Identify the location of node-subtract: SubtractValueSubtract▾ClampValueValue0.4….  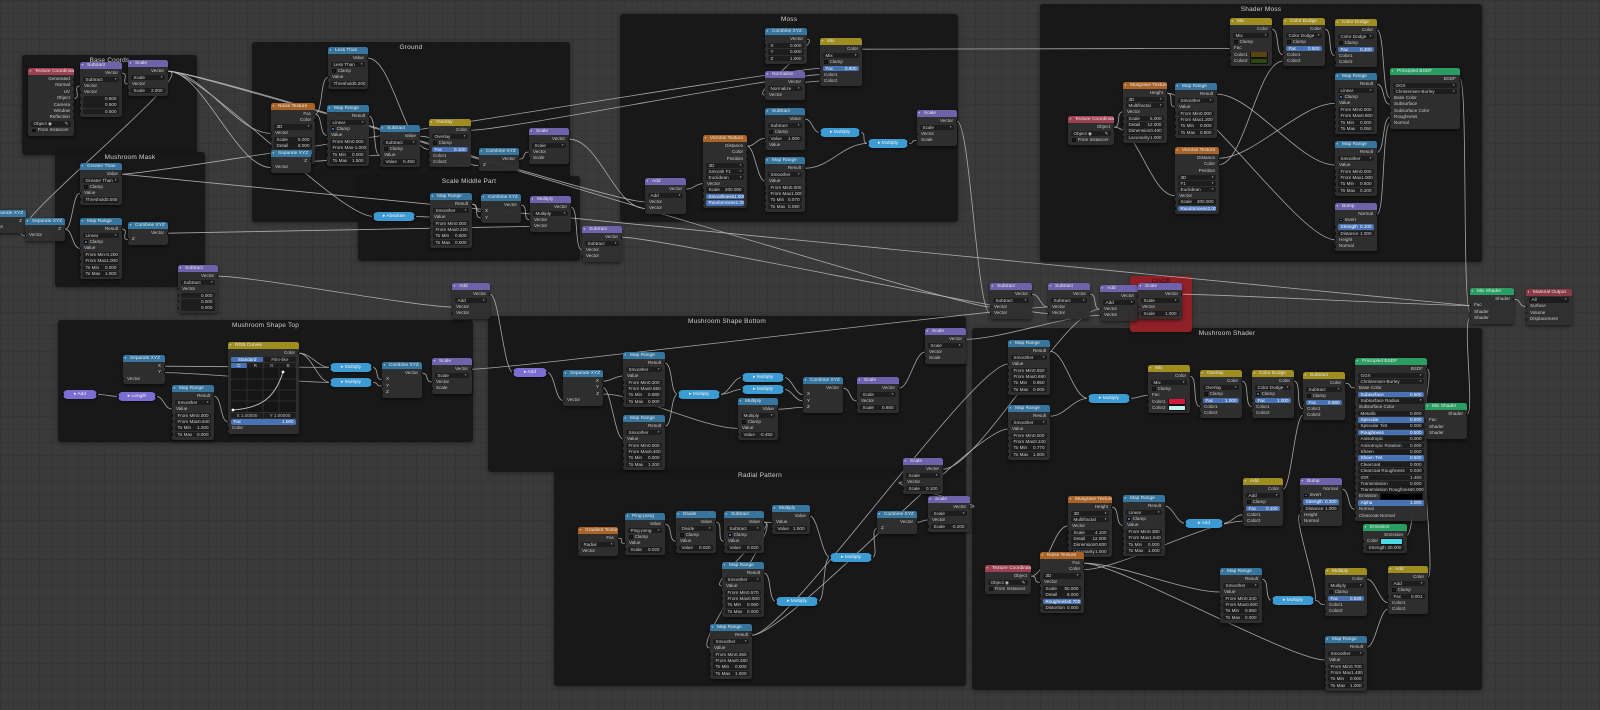
(400, 146).